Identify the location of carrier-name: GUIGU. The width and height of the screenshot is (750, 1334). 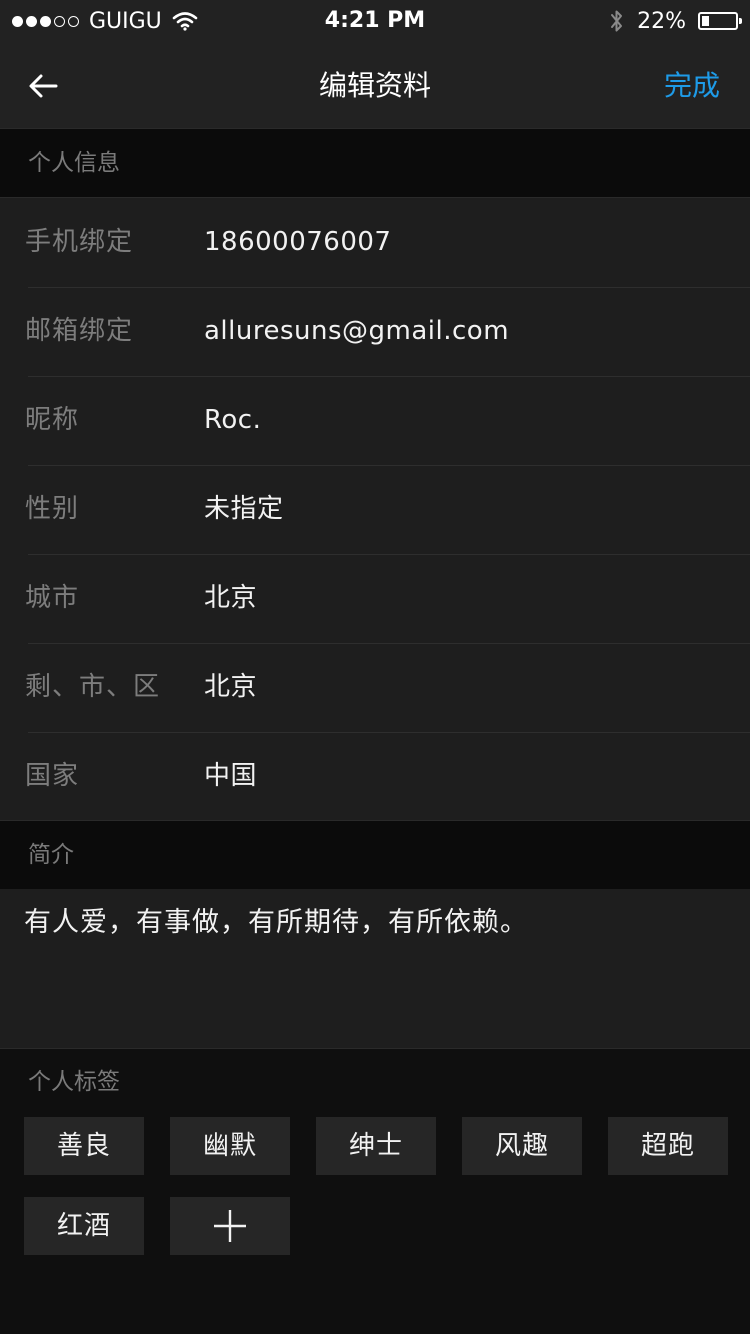
(125, 21).